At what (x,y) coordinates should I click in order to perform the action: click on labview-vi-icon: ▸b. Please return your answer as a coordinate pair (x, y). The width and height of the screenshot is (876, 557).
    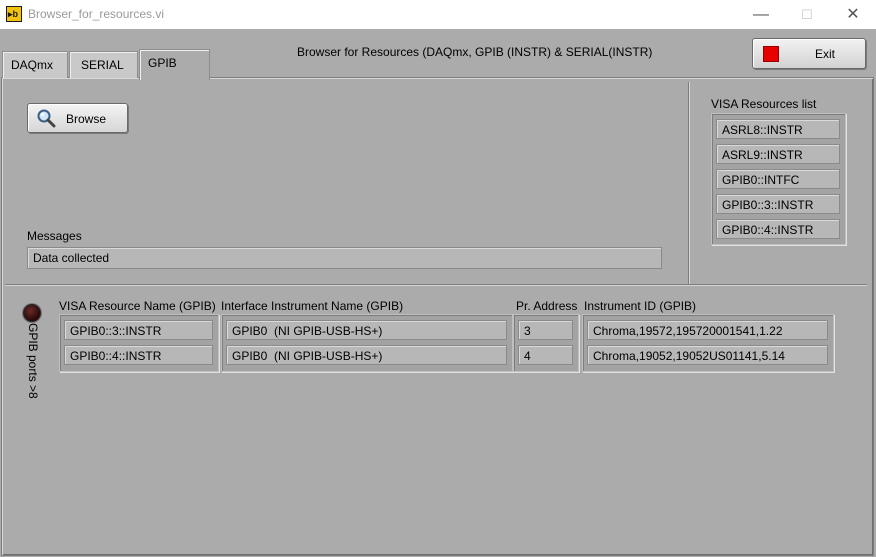
    Looking at the image, I should click on (14, 14).